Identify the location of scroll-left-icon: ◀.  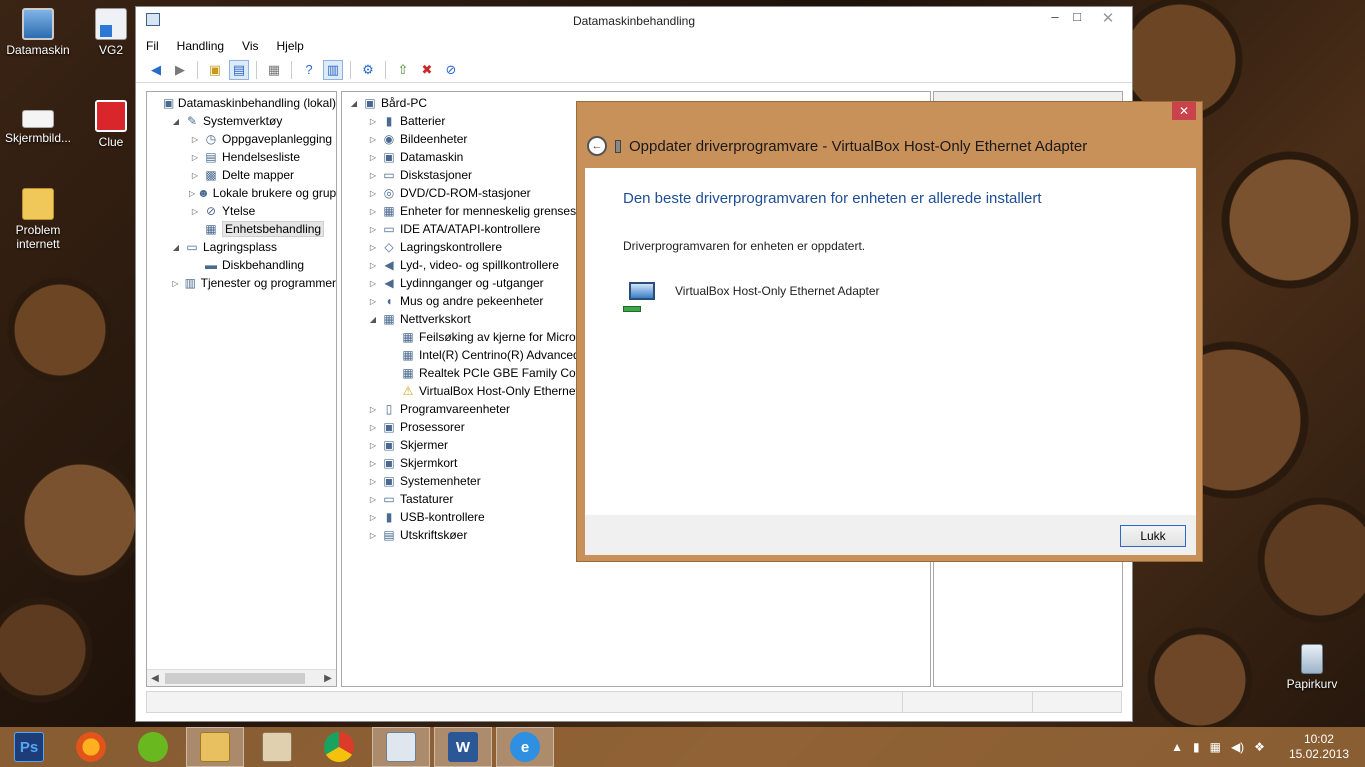
(155, 678).